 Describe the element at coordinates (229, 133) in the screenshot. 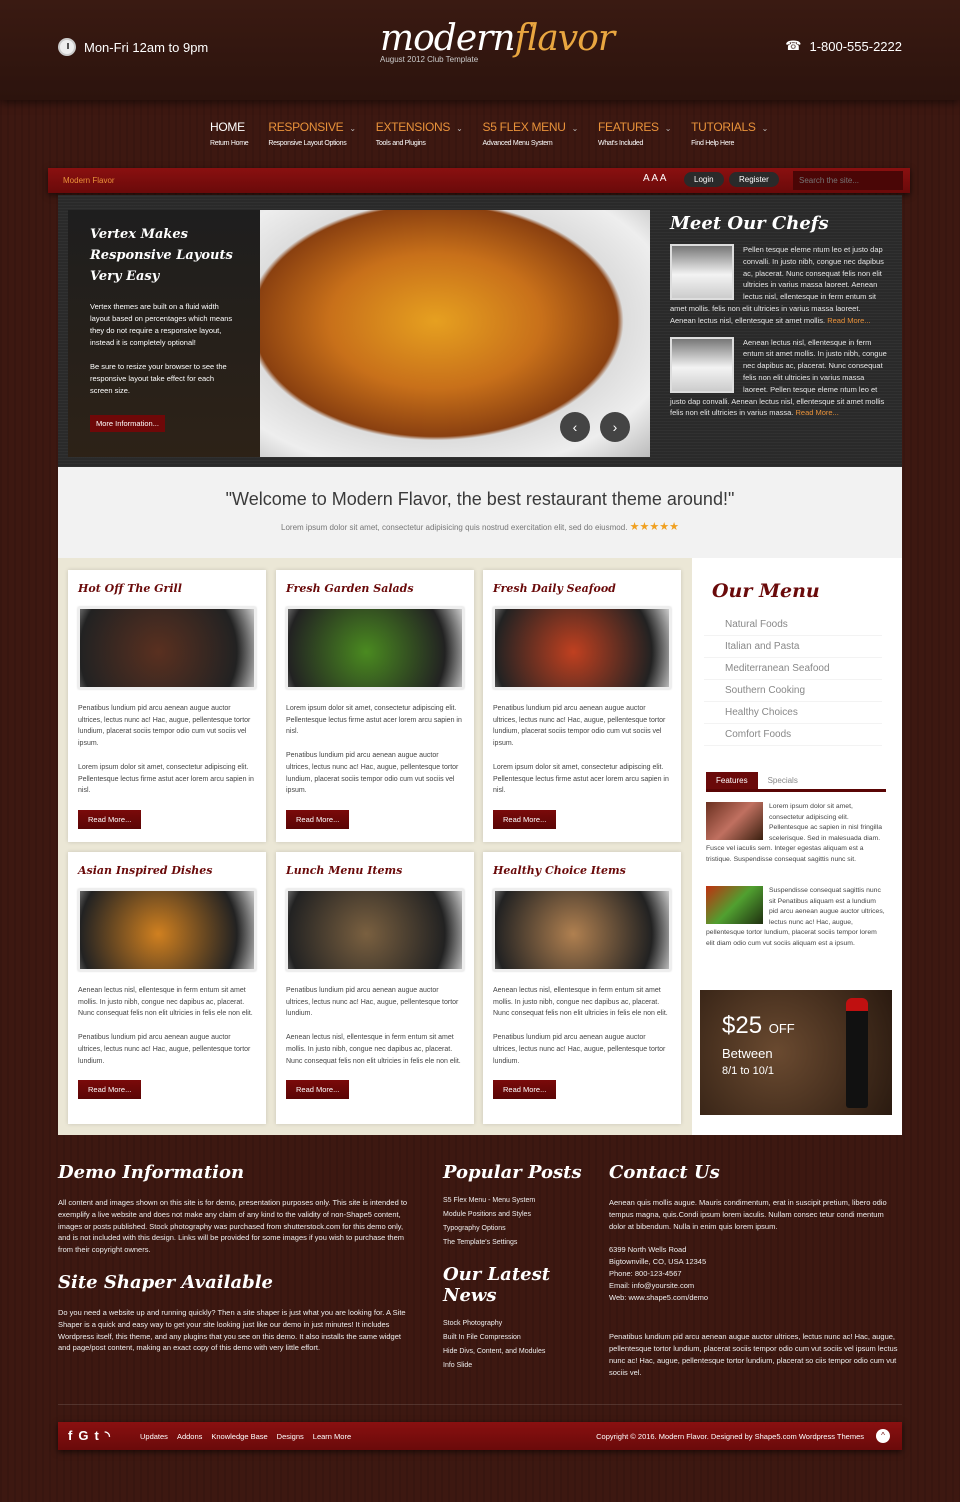

I see `nav-home: HOME Return Home` at that location.